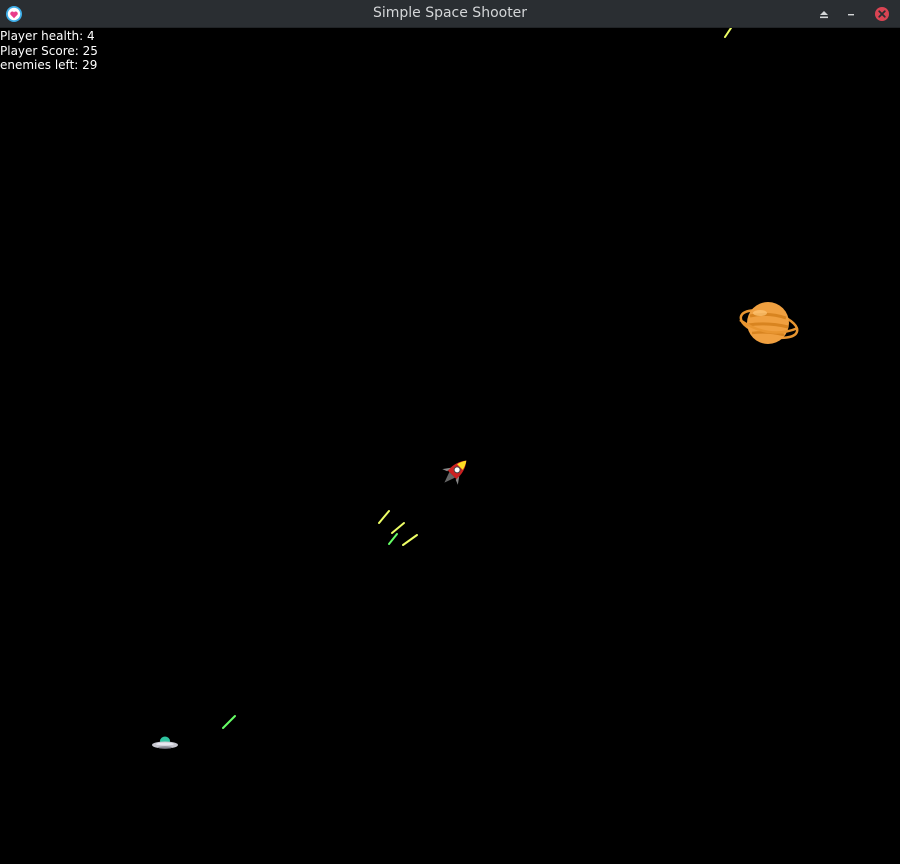  What do you see at coordinates (14, 14) in the screenshot?
I see `app-heart-icon` at bounding box center [14, 14].